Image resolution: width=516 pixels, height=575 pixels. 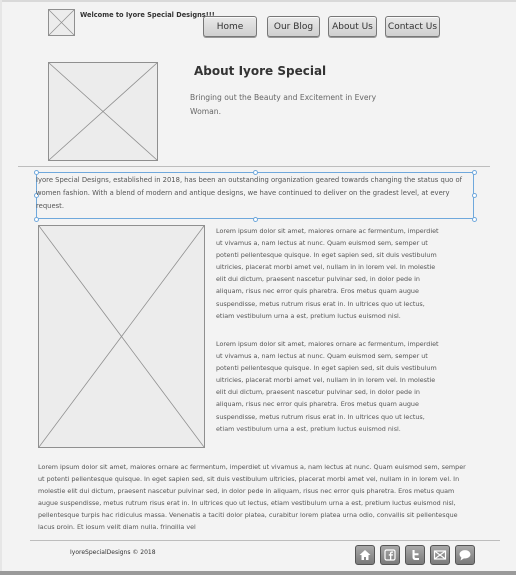 I want to click on resize-handle-b, so click(x=255, y=219).